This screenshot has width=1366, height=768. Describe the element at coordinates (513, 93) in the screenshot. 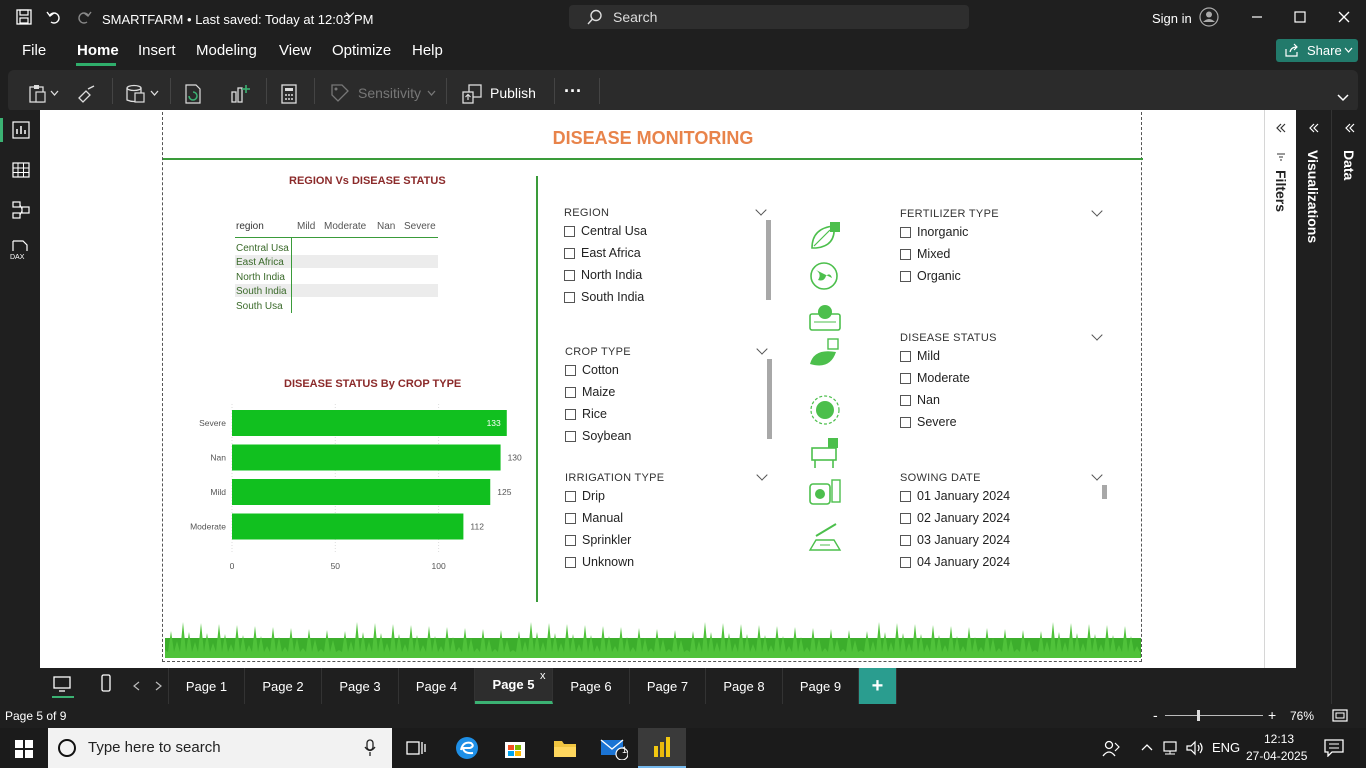

I see `publish-button: Publish` at that location.